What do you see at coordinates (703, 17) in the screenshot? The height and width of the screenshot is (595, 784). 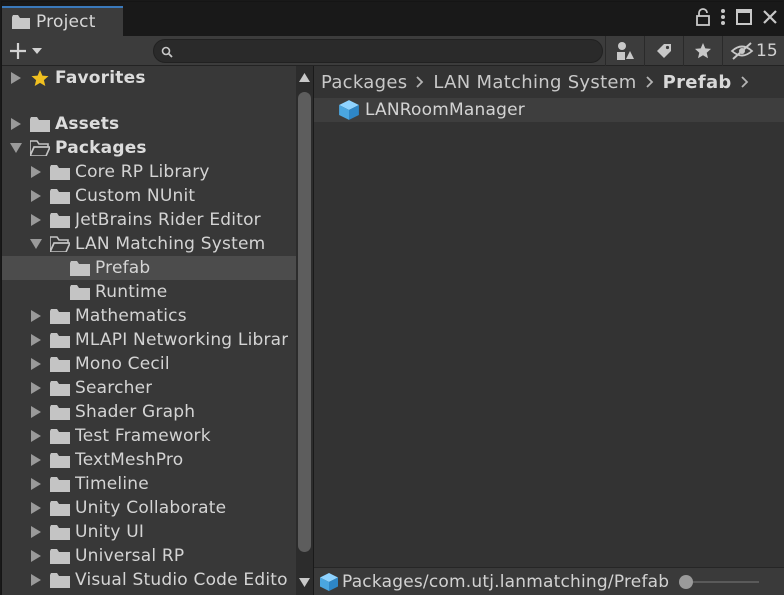 I see `lock-icon` at bounding box center [703, 17].